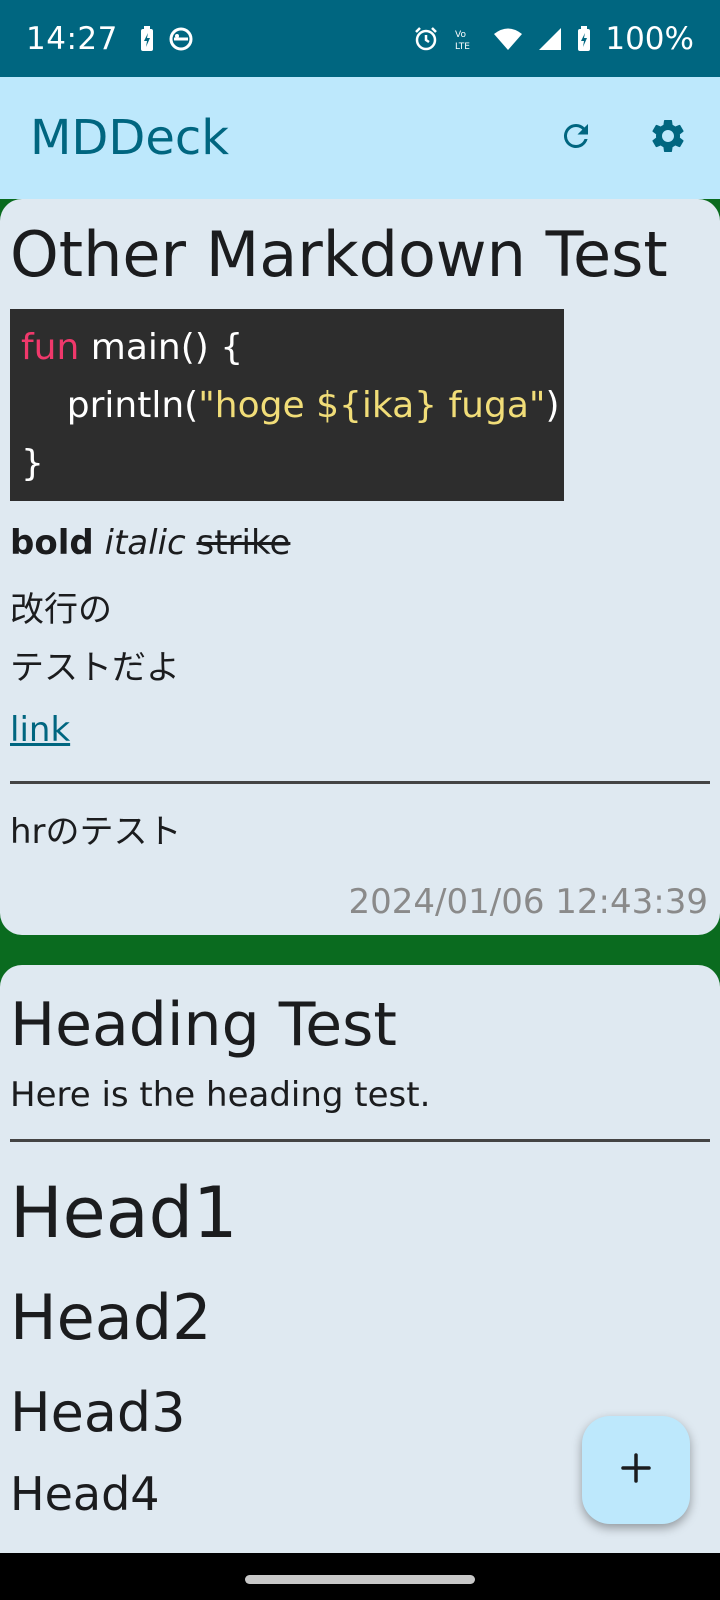  What do you see at coordinates (243, 543) in the screenshot?
I see `strike-text: strike` at bounding box center [243, 543].